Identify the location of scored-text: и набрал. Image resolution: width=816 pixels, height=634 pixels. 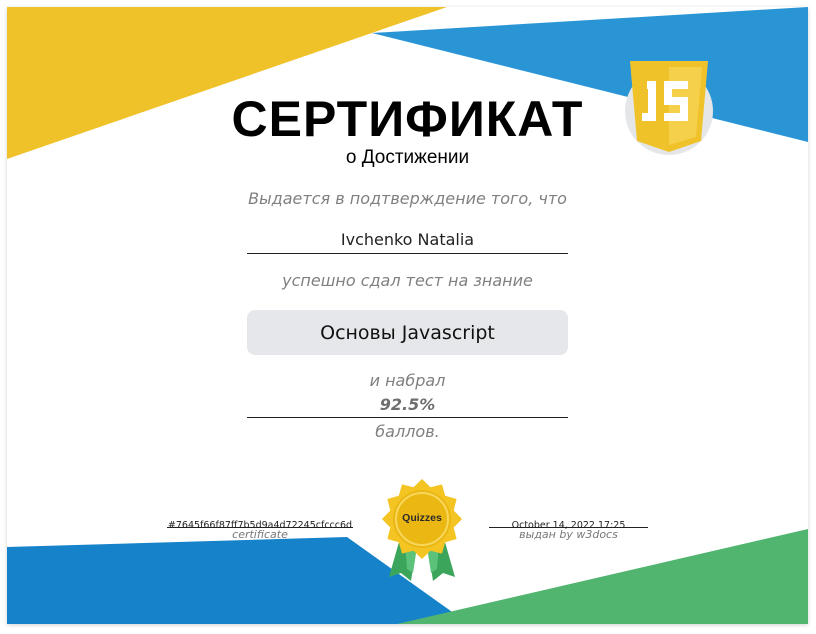
(407, 380).